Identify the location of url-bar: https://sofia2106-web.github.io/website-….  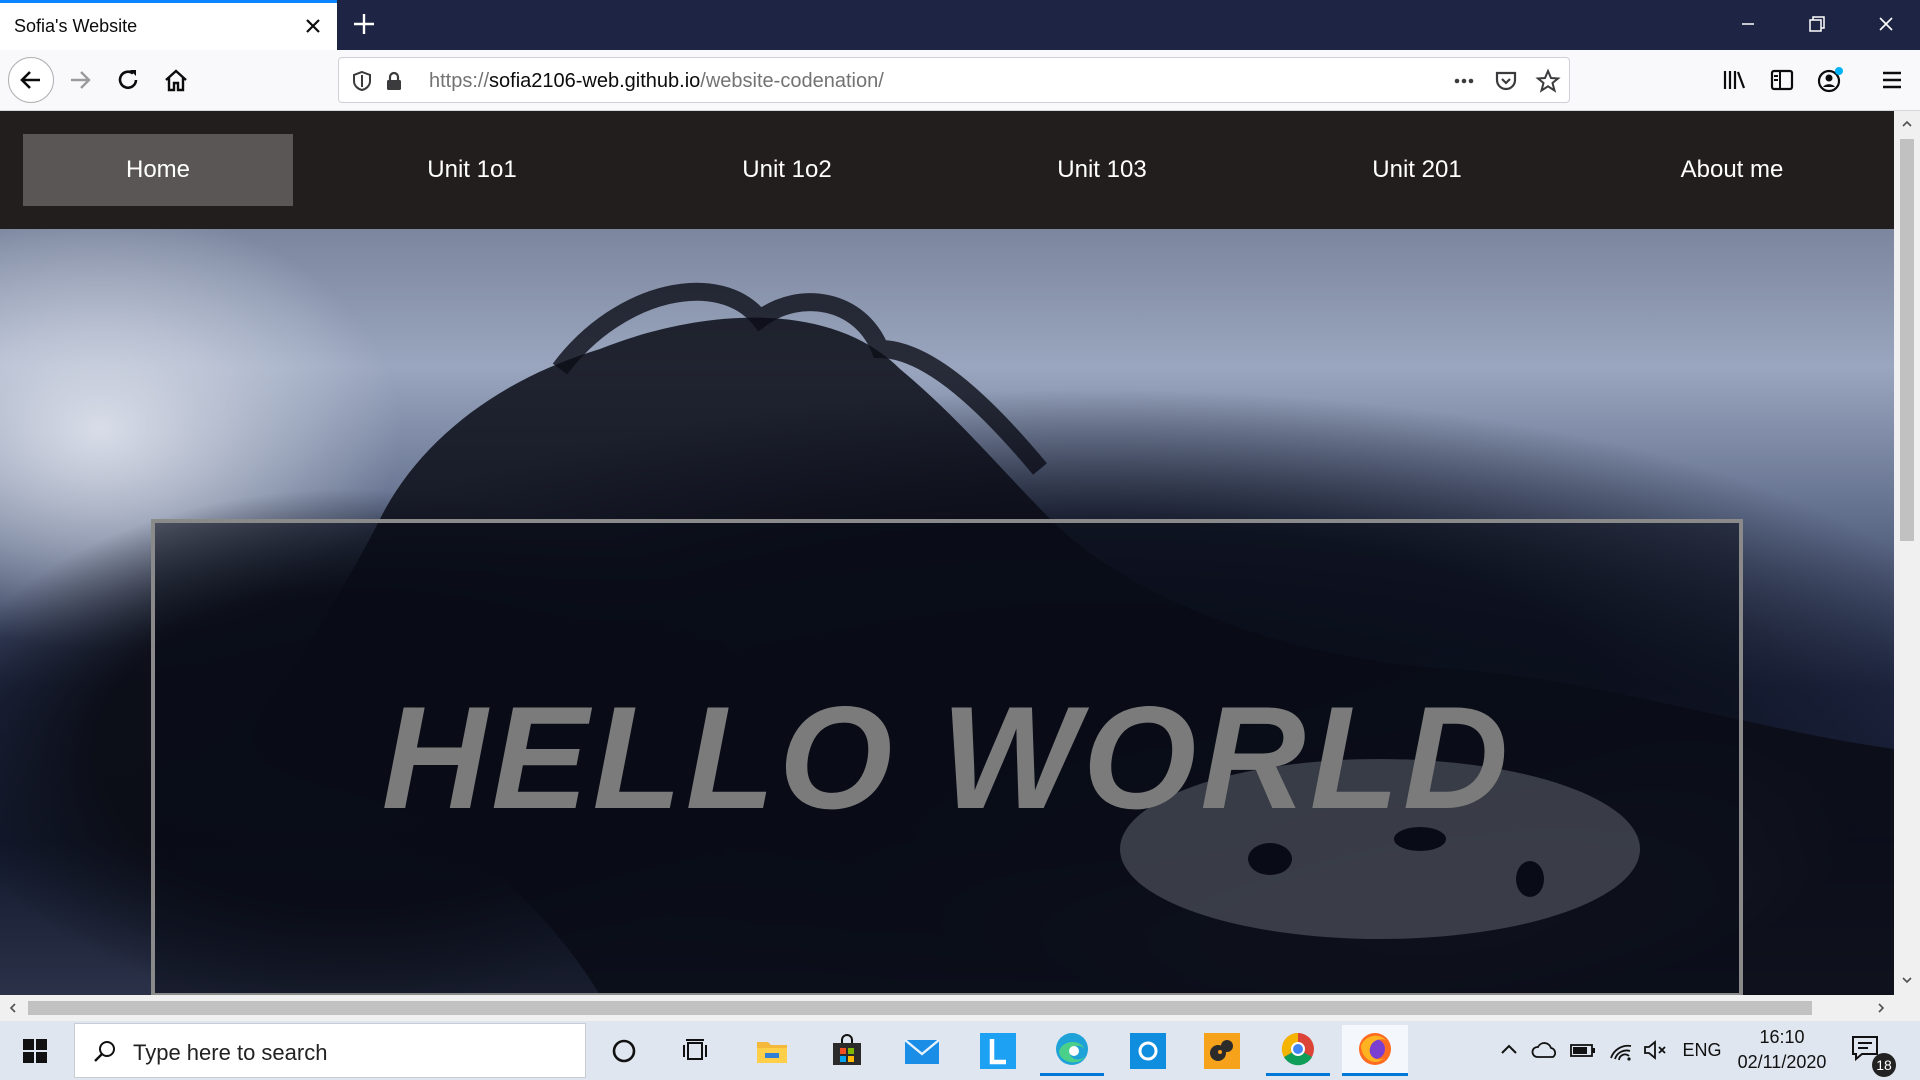
(954, 80).